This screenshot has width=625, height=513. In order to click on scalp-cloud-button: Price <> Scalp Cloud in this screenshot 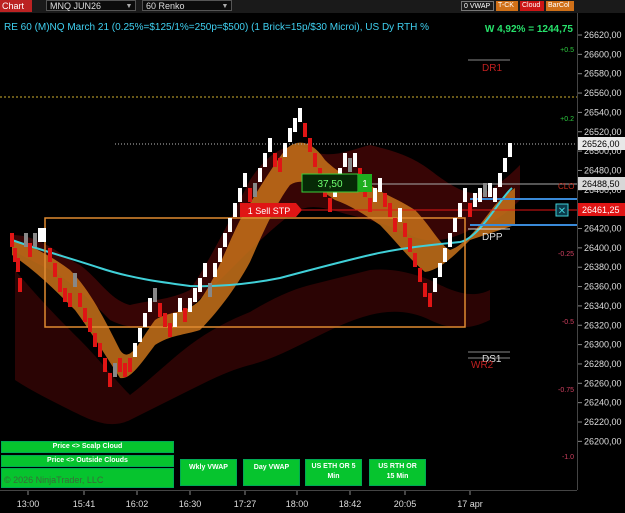, I will do `click(87, 447)`.